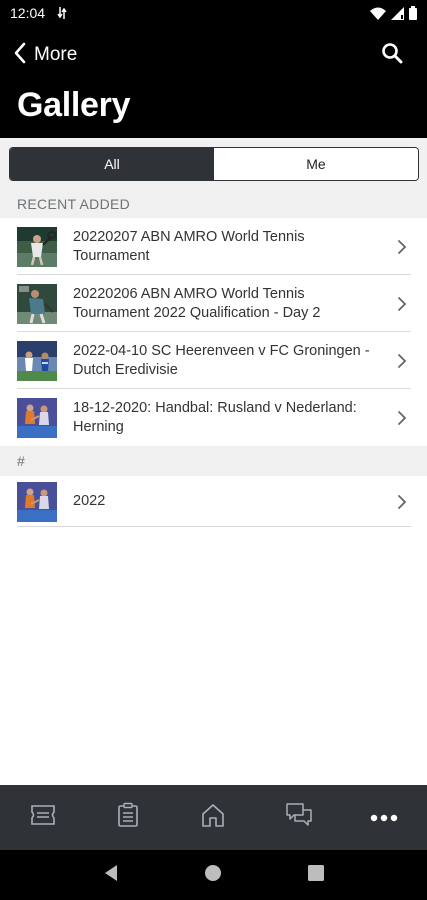  Describe the element at coordinates (413, 13) in the screenshot. I see `battery-icon` at that location.